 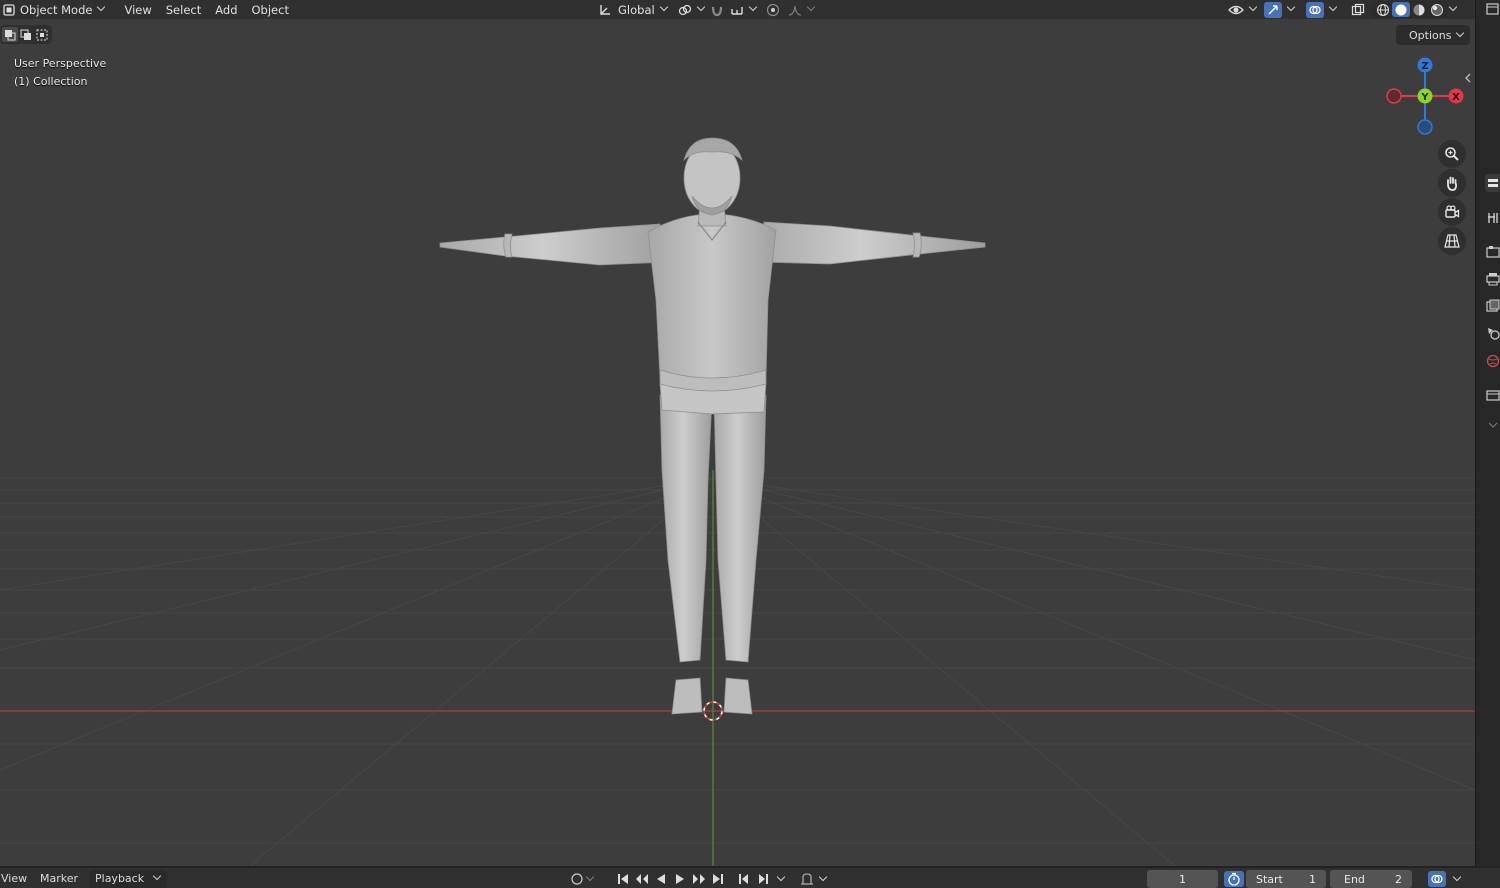 I want to click on output-tab-icon, so click(x=1492, y=279).